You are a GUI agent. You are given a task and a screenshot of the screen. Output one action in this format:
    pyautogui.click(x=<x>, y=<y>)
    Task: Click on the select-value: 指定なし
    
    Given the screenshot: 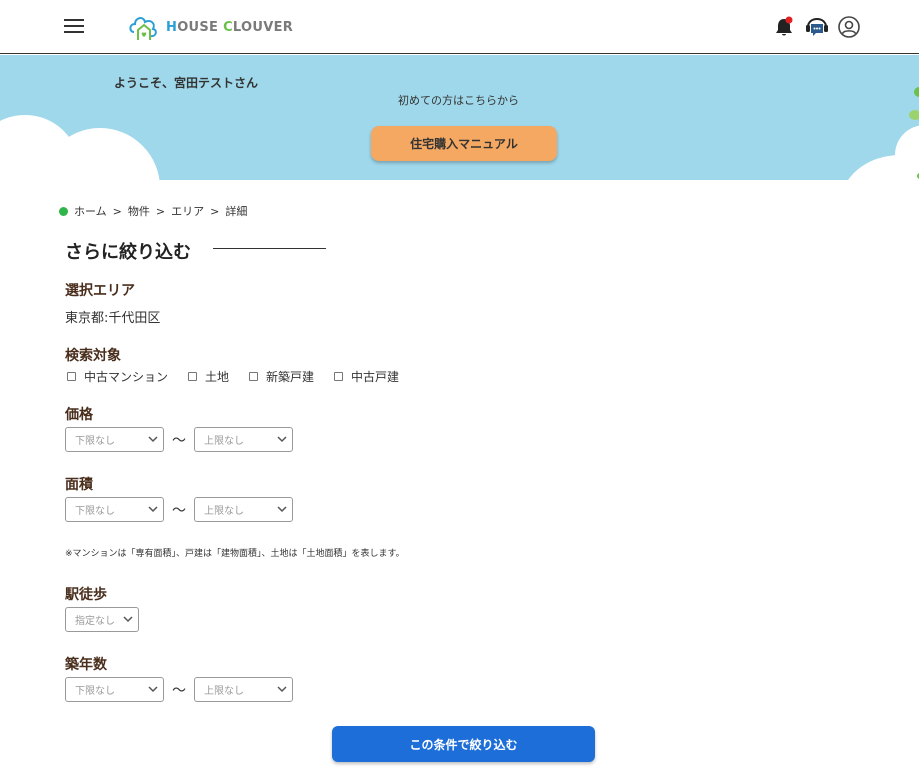 What is the action you would take?
    pyautogui.click(x=95, y=621)
    